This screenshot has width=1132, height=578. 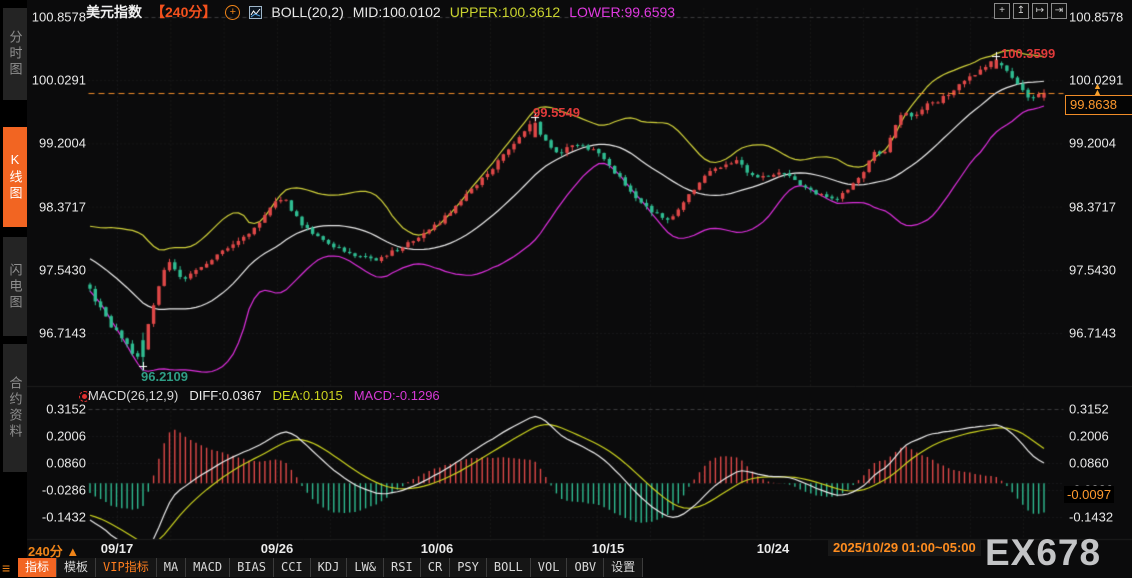 What do you see at coordinates (1002, 11) in the screenshot?
I see `crosshair-tool-icon: +` at bounding box center [1002, 11].